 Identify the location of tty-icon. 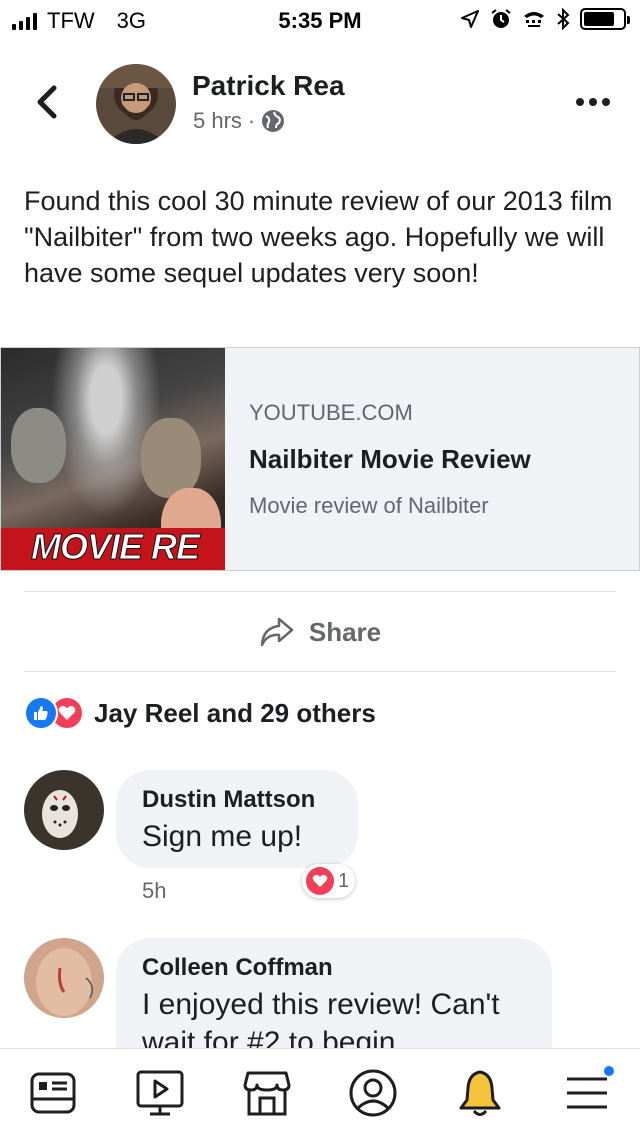
(534, 19).